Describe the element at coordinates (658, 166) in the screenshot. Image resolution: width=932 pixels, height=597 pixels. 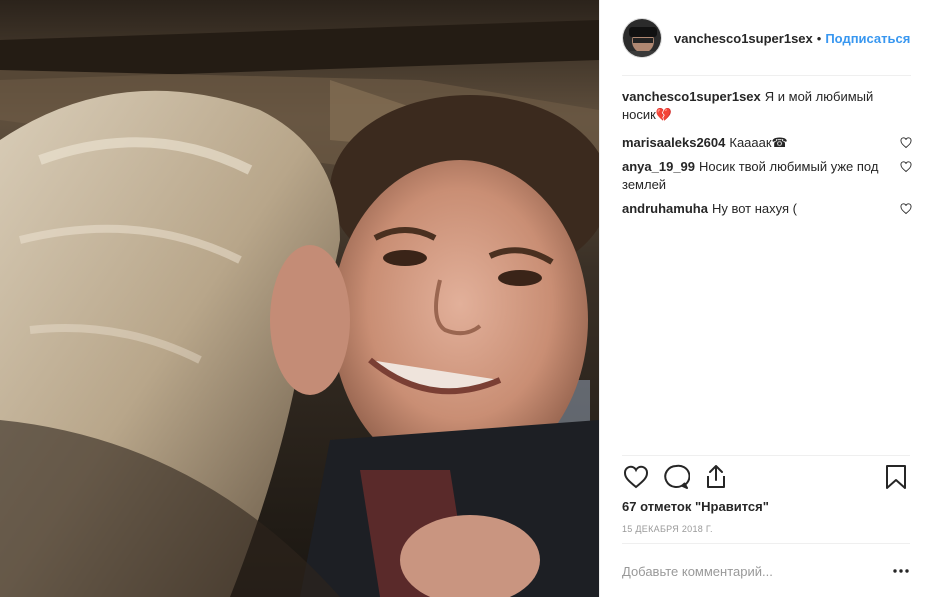
I see `comment-username: anya_19_99` at that location.